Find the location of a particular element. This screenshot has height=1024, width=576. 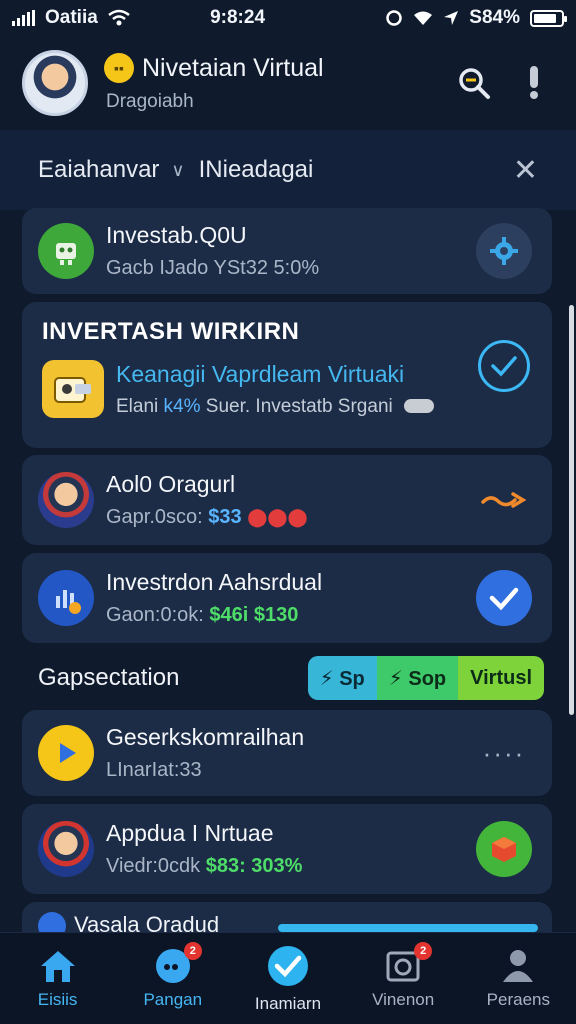

nav-item-home: Eisiis is located at coordinates (58, 979).